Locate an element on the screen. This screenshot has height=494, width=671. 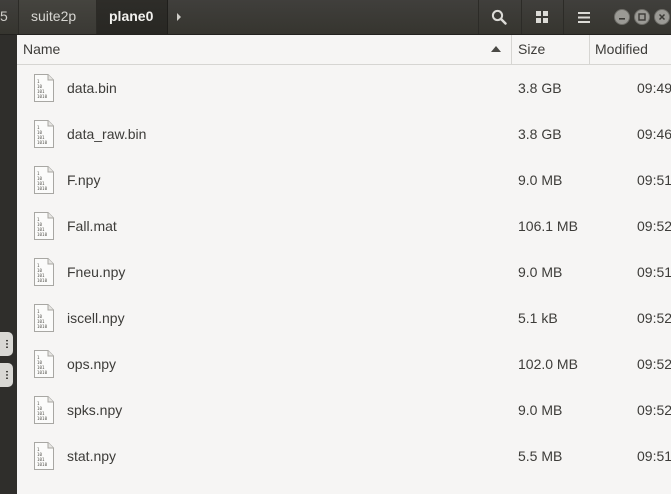
file-name: spks.npy is located at coordinates (95, 410).